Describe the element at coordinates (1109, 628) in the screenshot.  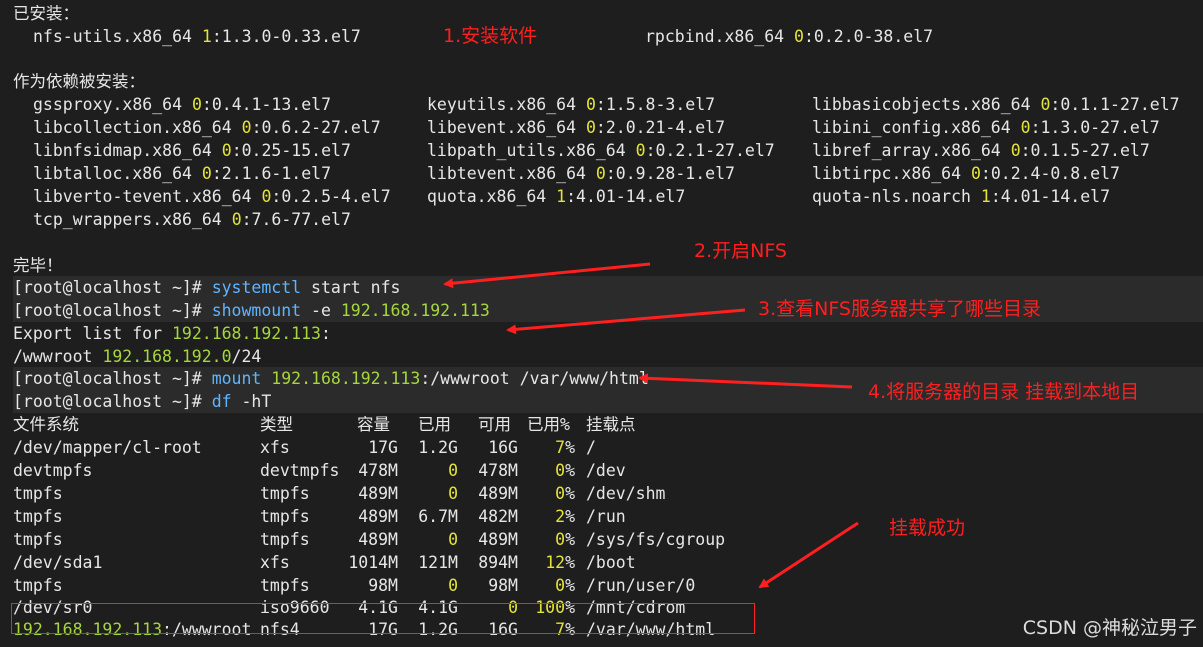
I see `csdn-watermark: CSDN @神秘泣男子` at that location.